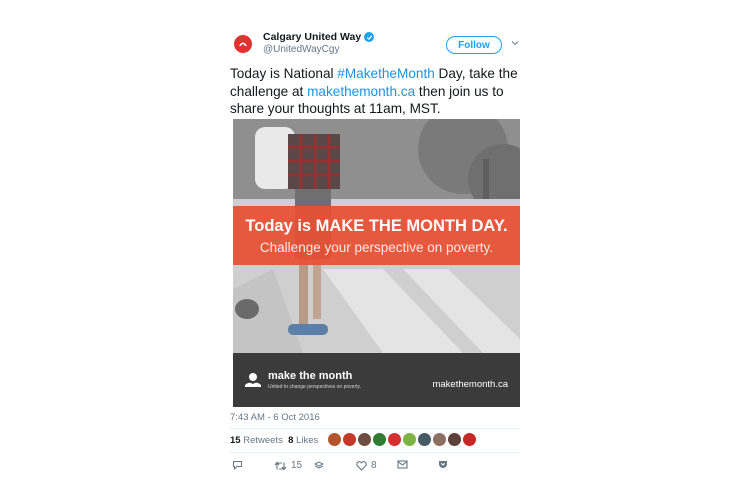 The height and width of the screenshot is (500, 750). Describe the element at coordinates (312, 37) in the screenshot. I see `author-display-name-text: Calgary United Way` at that location.